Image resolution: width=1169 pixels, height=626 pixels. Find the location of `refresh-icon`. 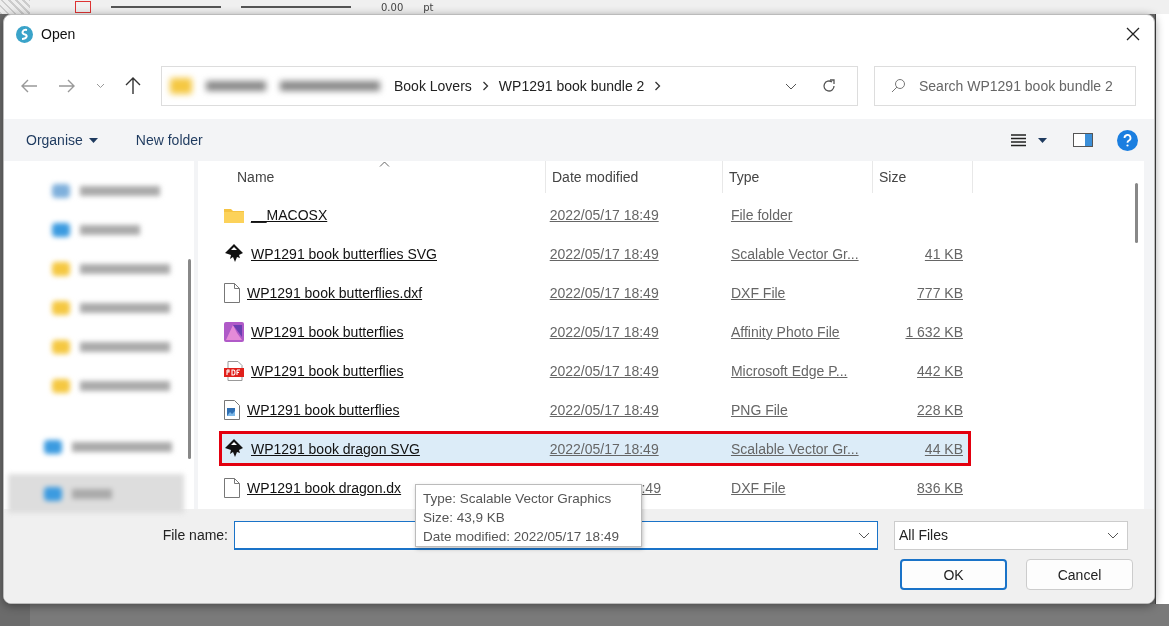

refresh-icon is located at coordinates (829, 86).